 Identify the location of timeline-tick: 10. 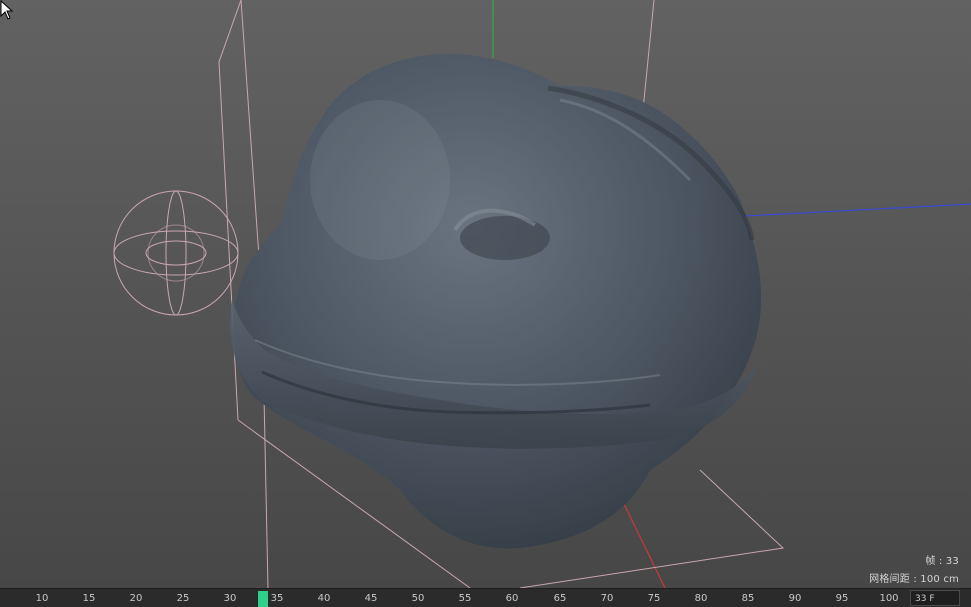
(42, 598).